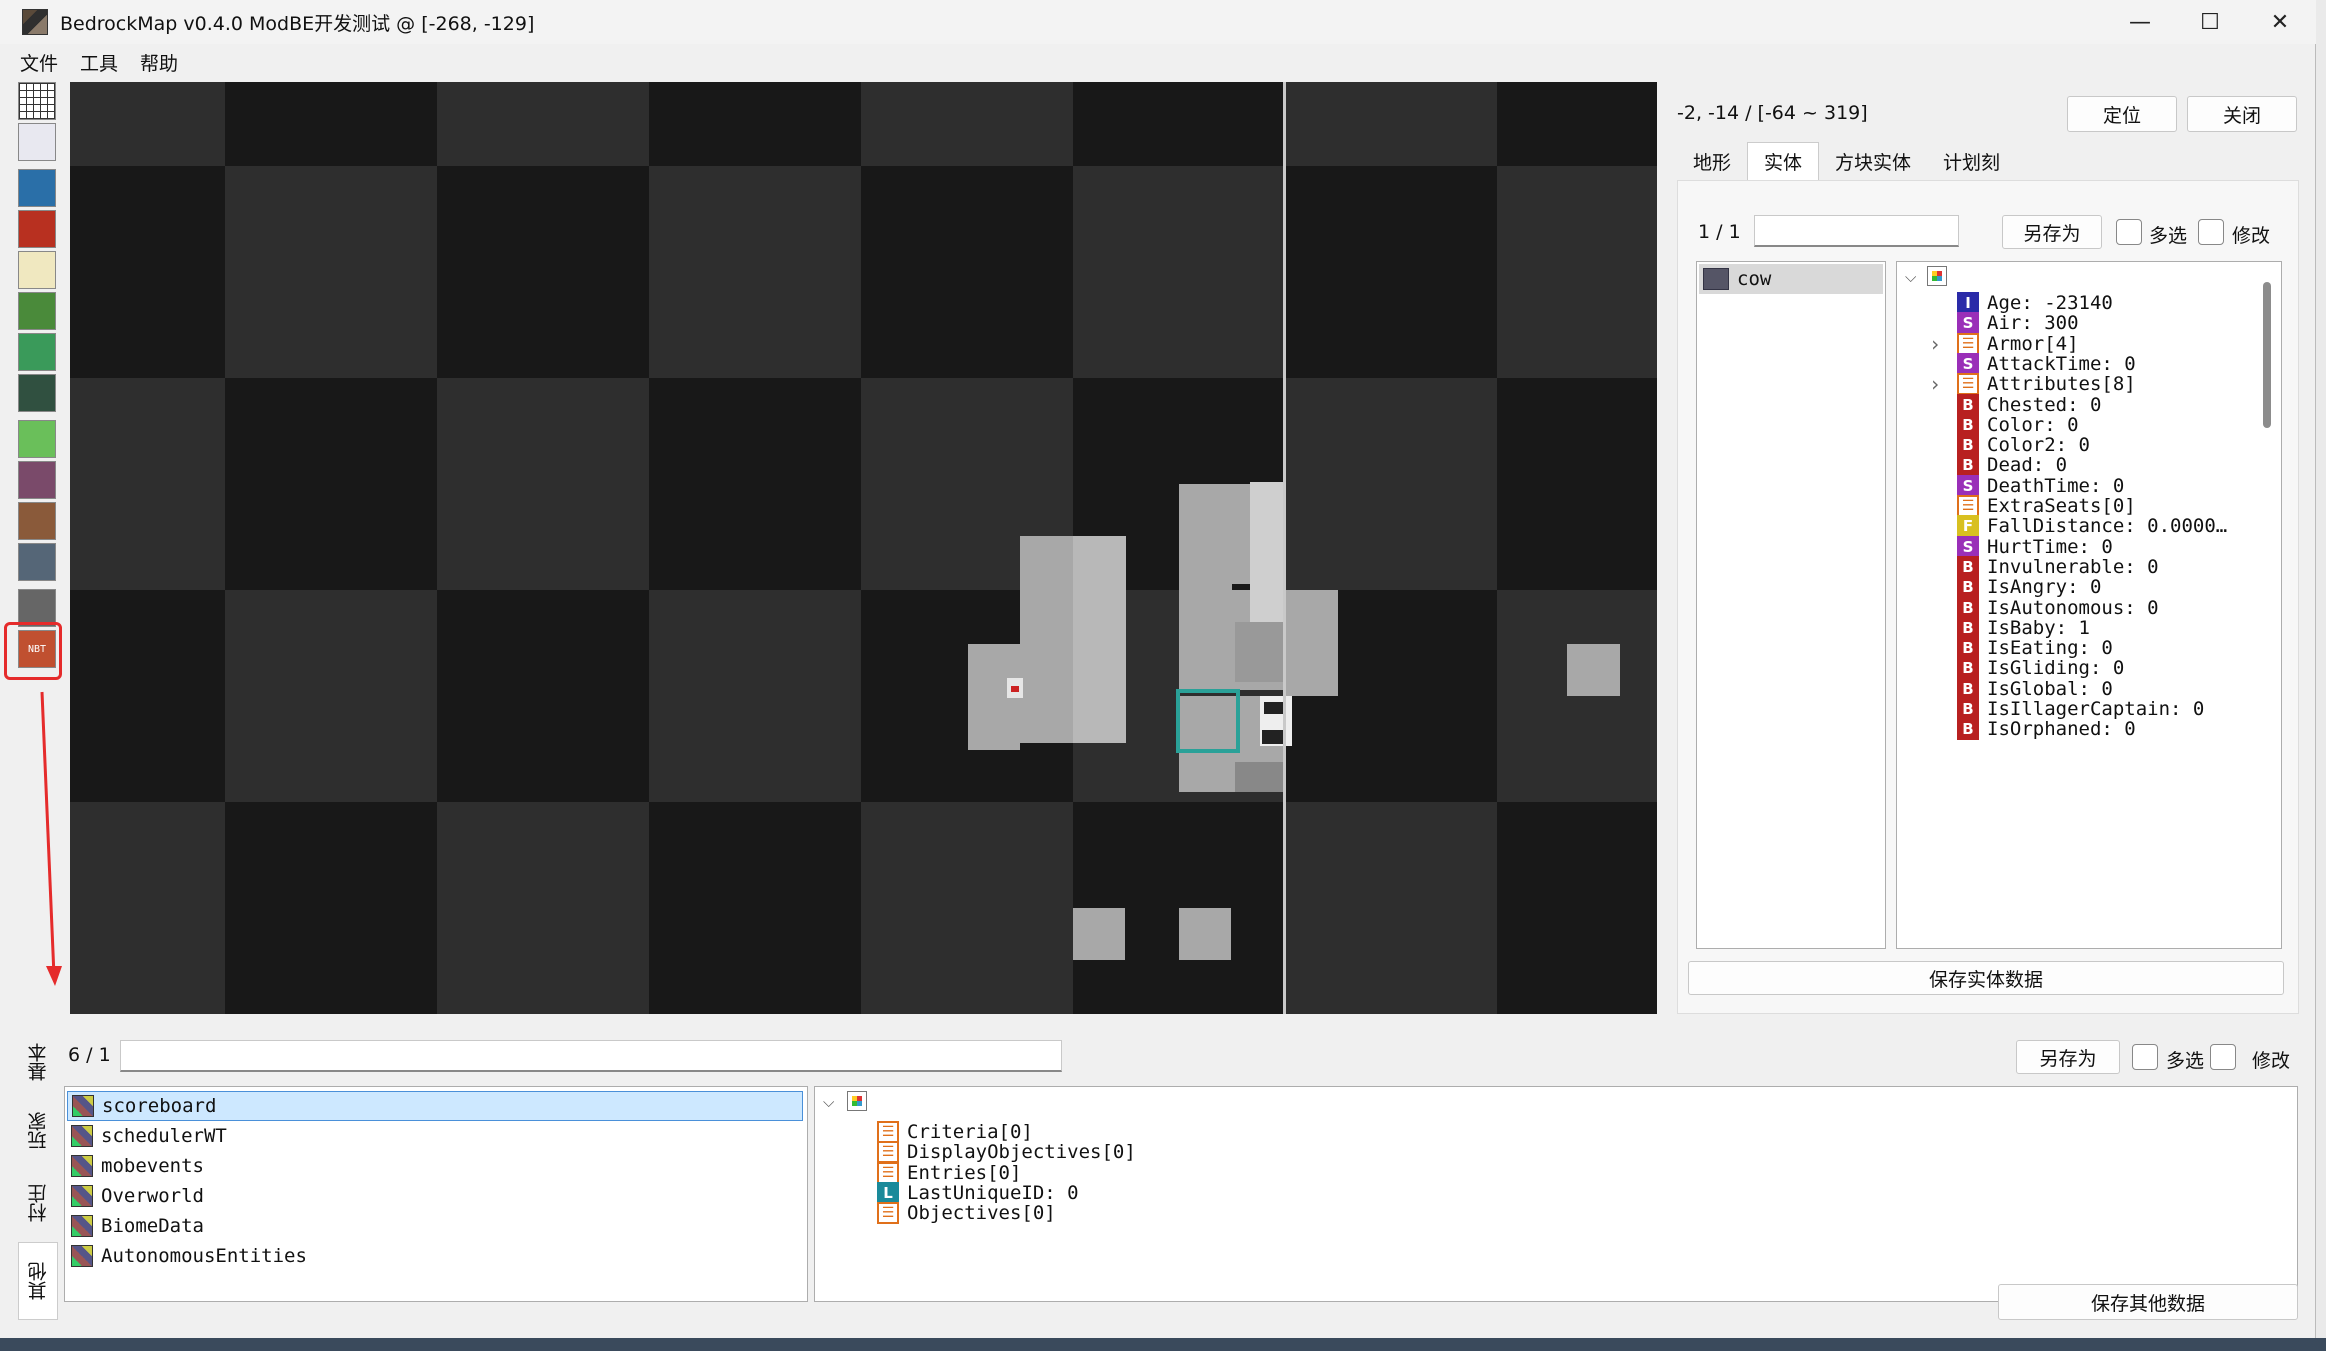 This screenshot has height=1351, width=2326. I want to click on menu-help: 帮助, so click(159, 62).